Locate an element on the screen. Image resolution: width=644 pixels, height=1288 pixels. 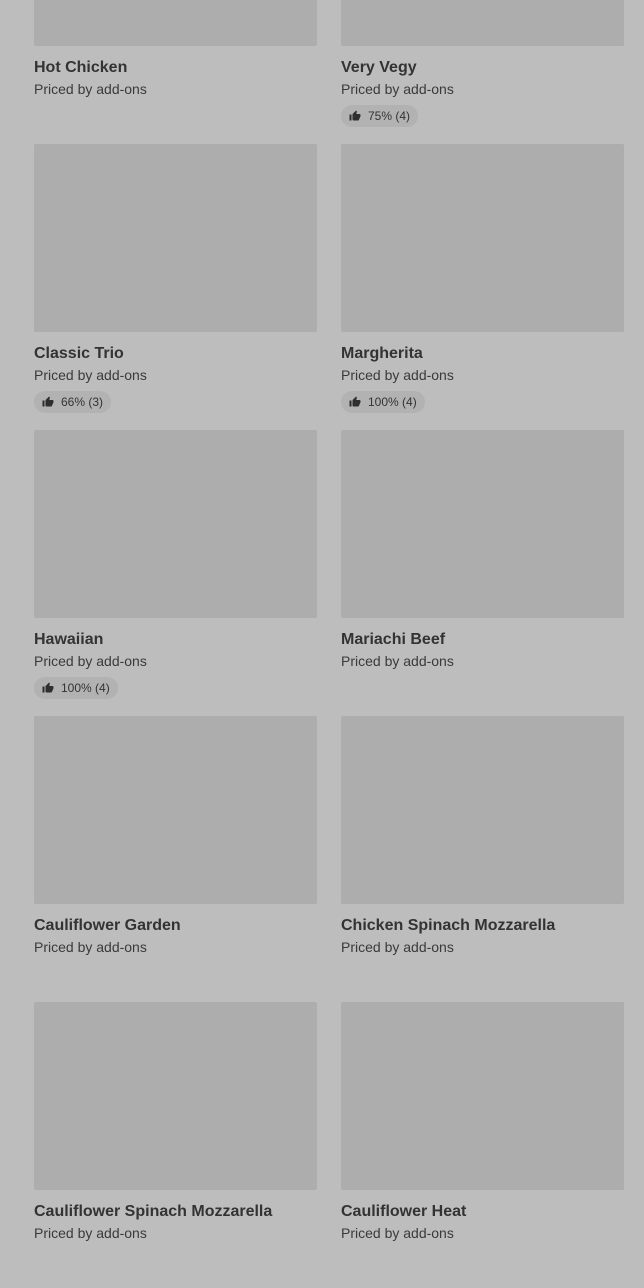
menu-item-name: Very Vegy is located at coordinates (482, 68).